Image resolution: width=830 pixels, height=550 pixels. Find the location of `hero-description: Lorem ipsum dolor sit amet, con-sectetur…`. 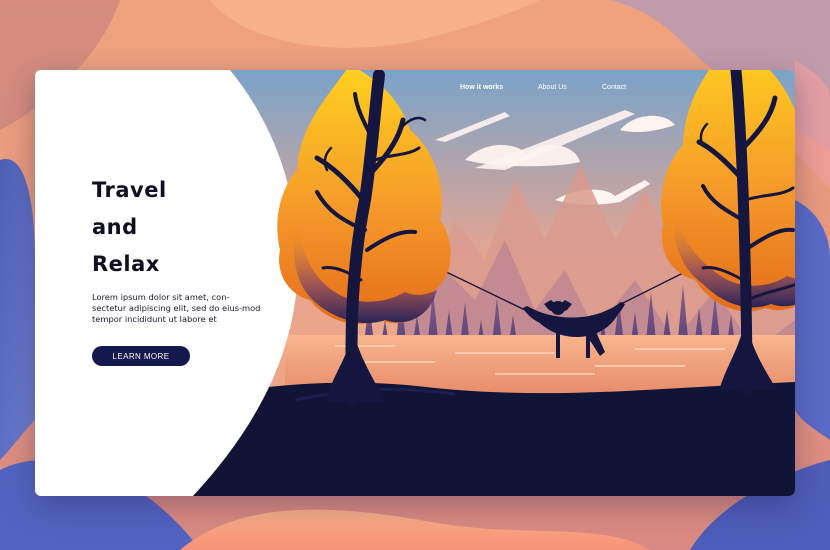

hero-description: Lorem ipsum dolor sit amet, con-sectetur… is located at coordinates (176, 308).